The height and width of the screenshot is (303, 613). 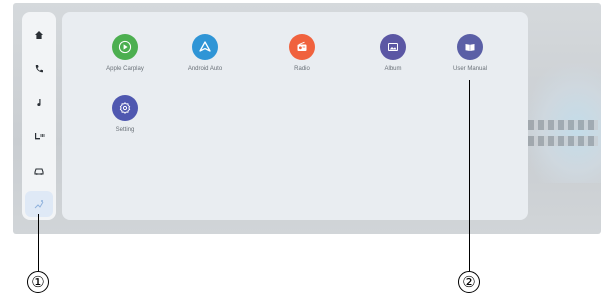 What do you see at coordinates (38, 282) in the screenshot?
I see `callout-marker-1: ①` at bounding box center [38, 282].